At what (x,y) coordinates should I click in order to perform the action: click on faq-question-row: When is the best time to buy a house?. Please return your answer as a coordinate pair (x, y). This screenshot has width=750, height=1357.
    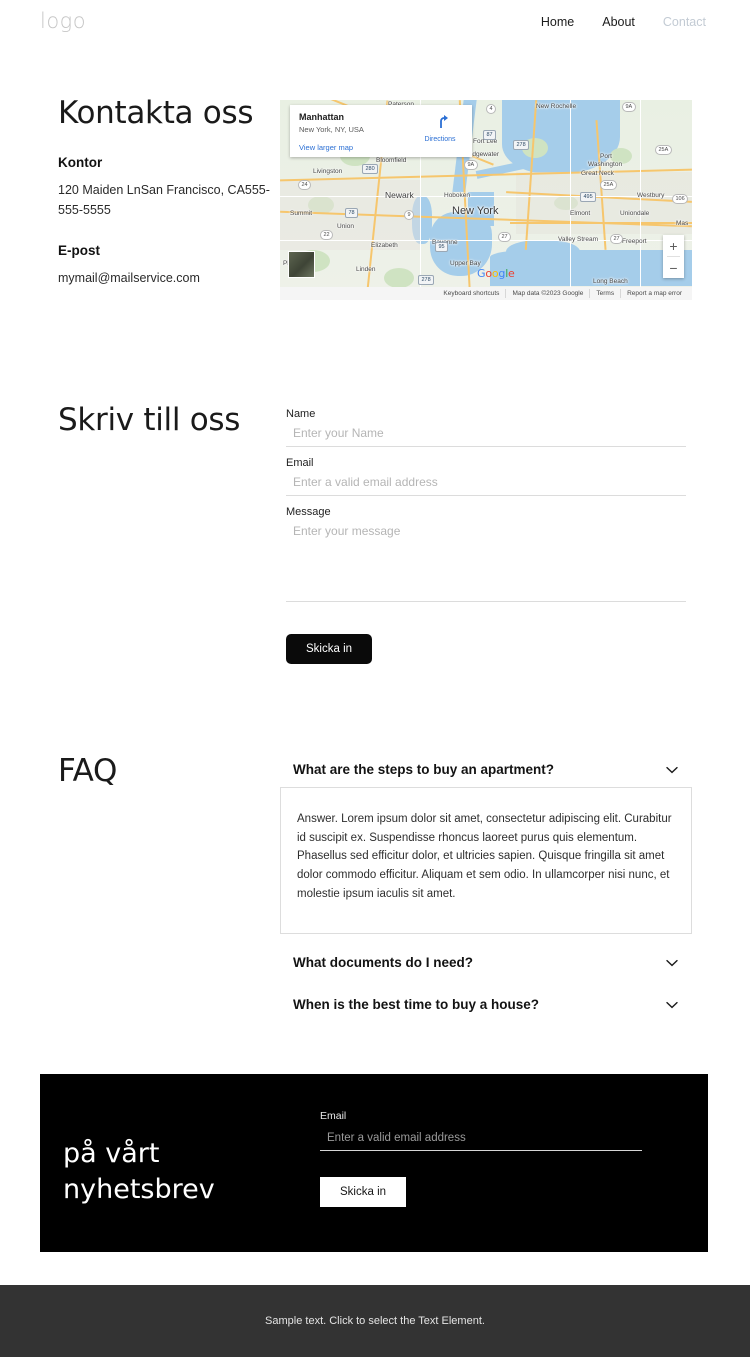
    Looking at the image, I should click on (486, 1004).